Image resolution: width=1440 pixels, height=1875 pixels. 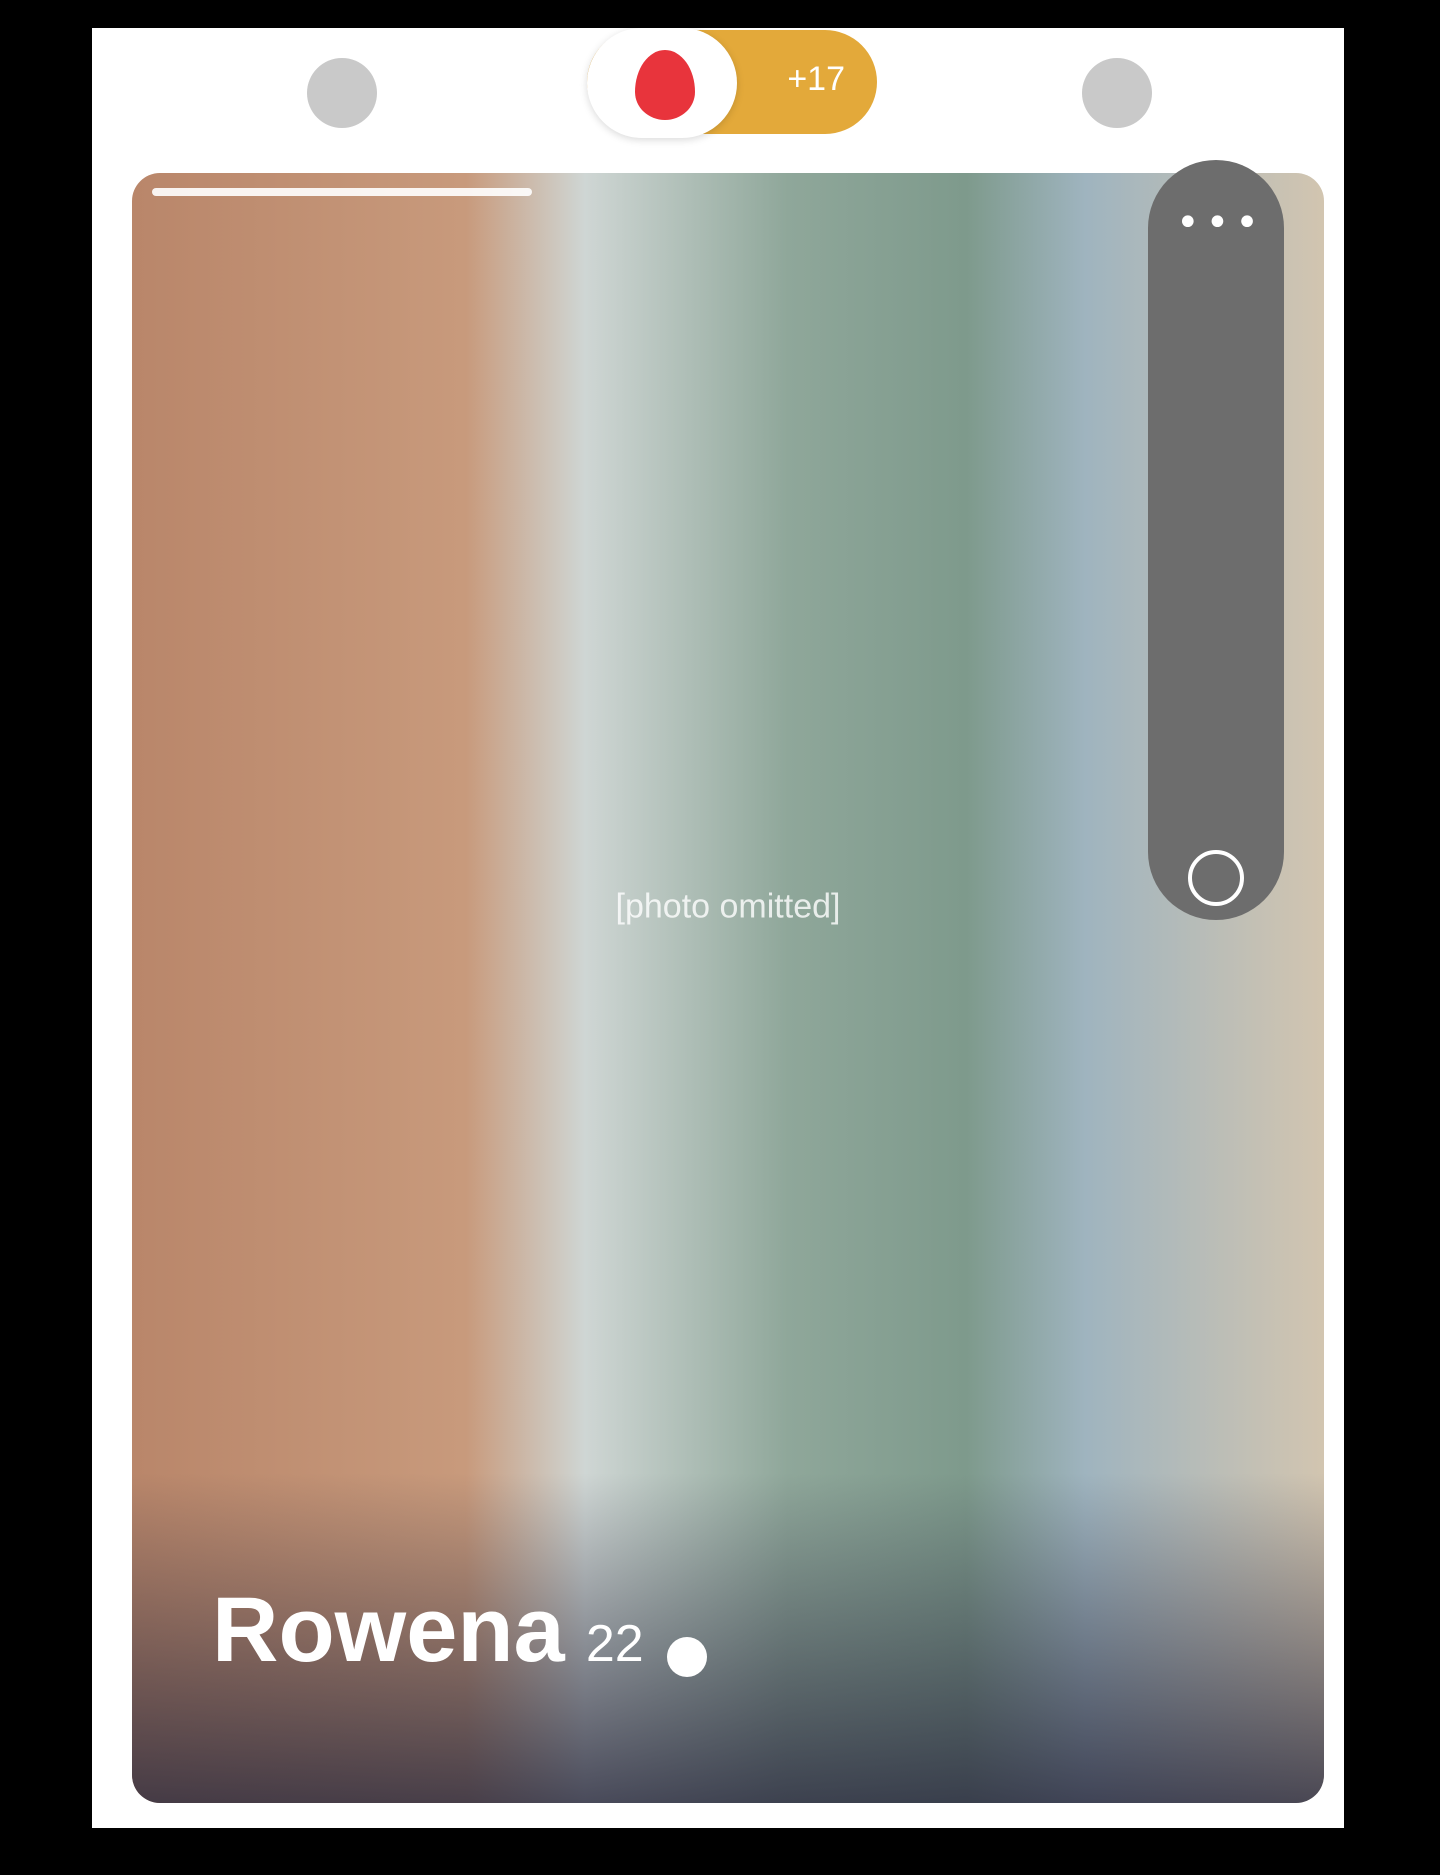 I want to click on more-icon: •••, so click(x=1220, y=223).